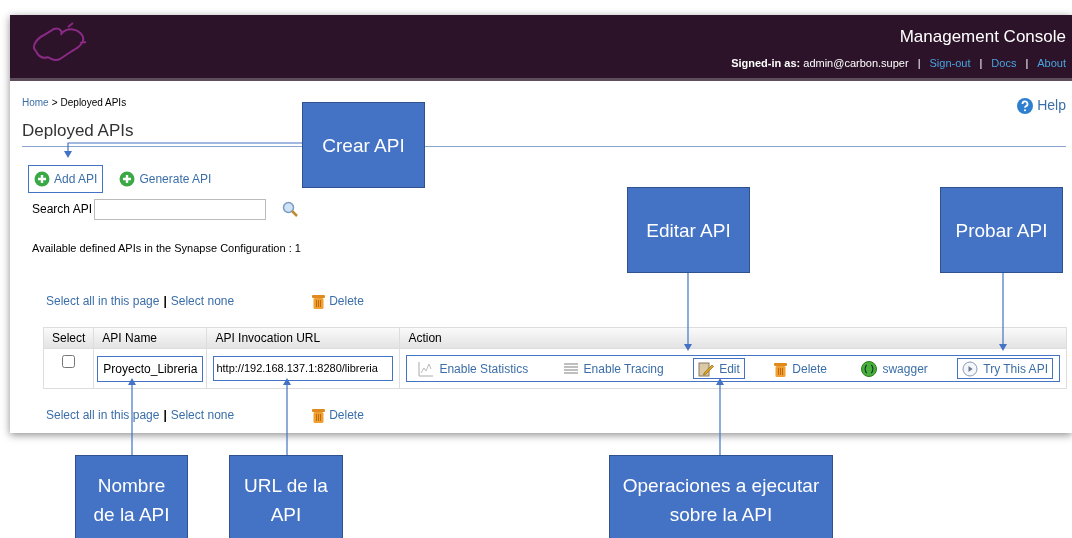 The image size is (1072, 538). What do you see at coordinates (150, 338) in the screenshot?
I see `column-header: API Name` at bounding box center [150, 338].